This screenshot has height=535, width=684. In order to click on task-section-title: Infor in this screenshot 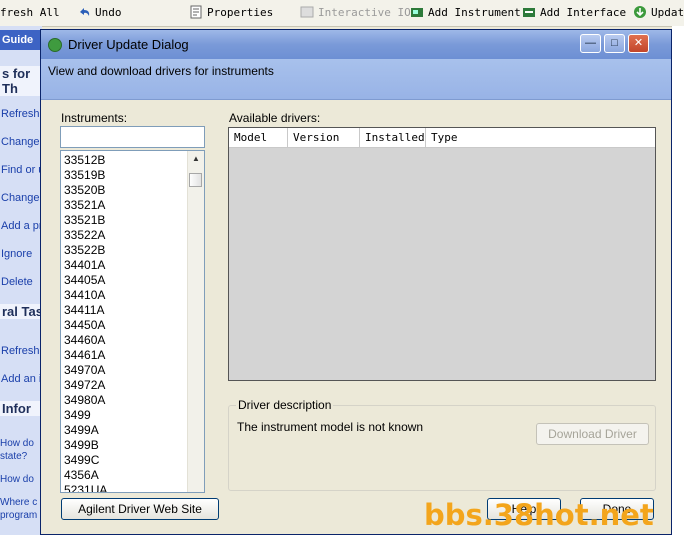, I will do `click(21, 408)`.